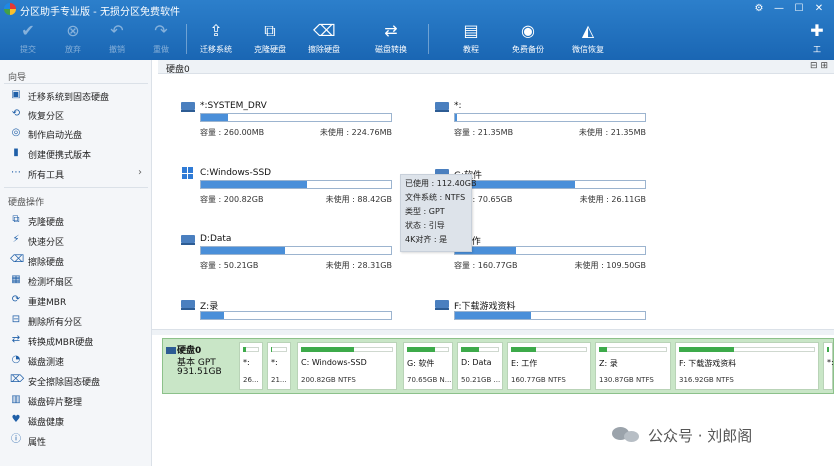  I want to click on minimize-icon: —, so click(779, 9).